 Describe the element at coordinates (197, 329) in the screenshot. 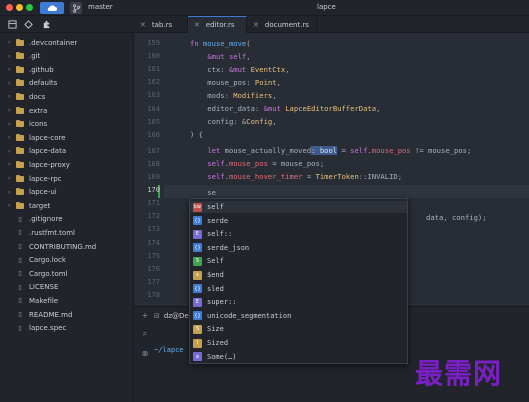

I see `struct-icon: S` at that location.